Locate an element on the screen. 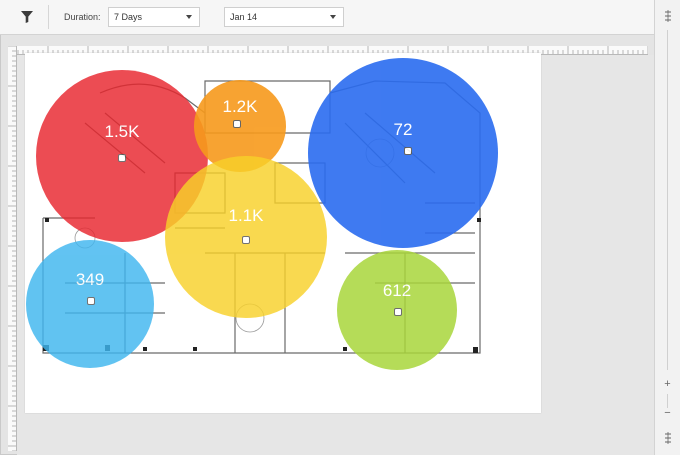 The image size is (680, 455). heat-bubble-blue: 72 is located at coordinates (403, 153).